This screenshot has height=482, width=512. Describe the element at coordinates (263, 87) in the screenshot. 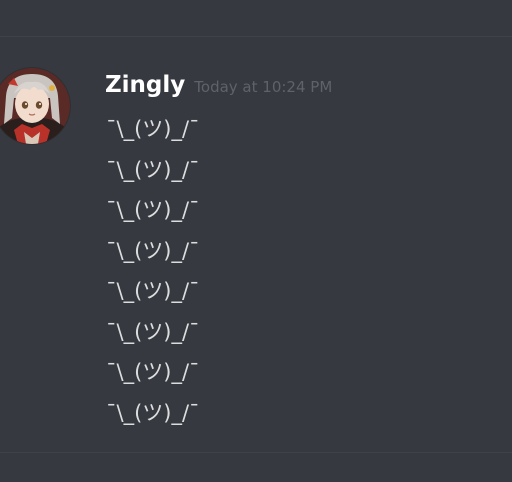

I see `message-timestamp: Today at 10:24 PM` at that location.